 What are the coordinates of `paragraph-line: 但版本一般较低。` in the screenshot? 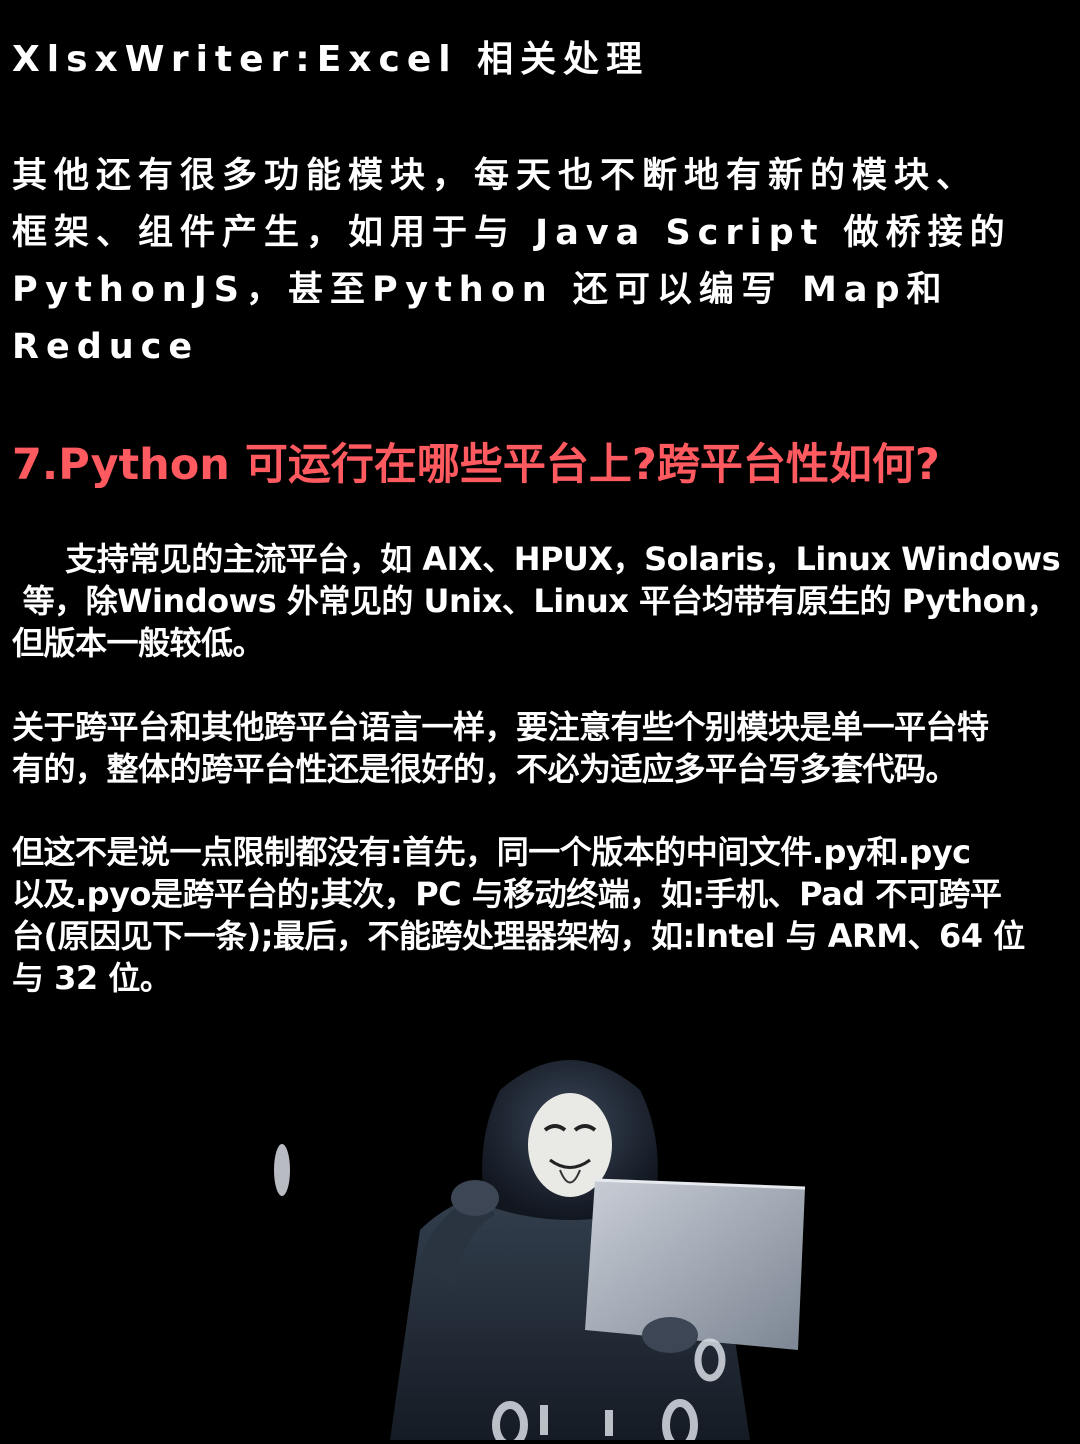 It's located at (138, 643).